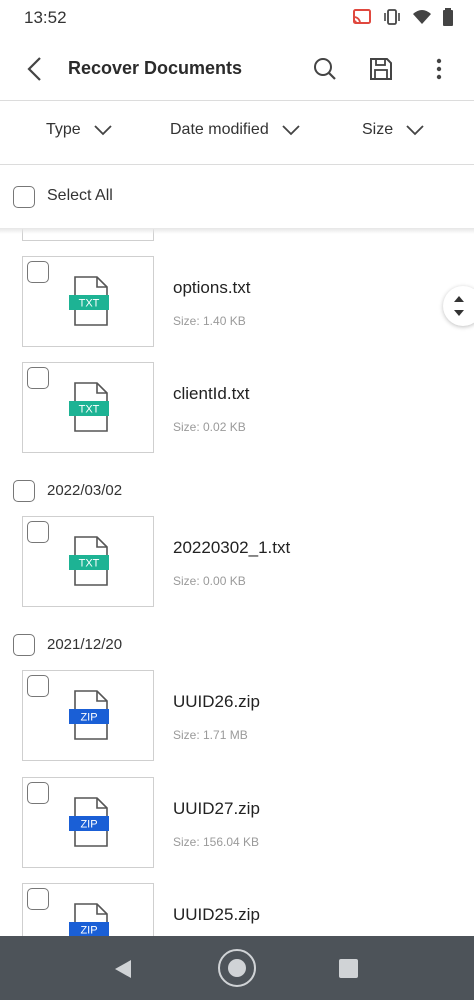  I want to click on vibrate-icon, so click(392, 19).